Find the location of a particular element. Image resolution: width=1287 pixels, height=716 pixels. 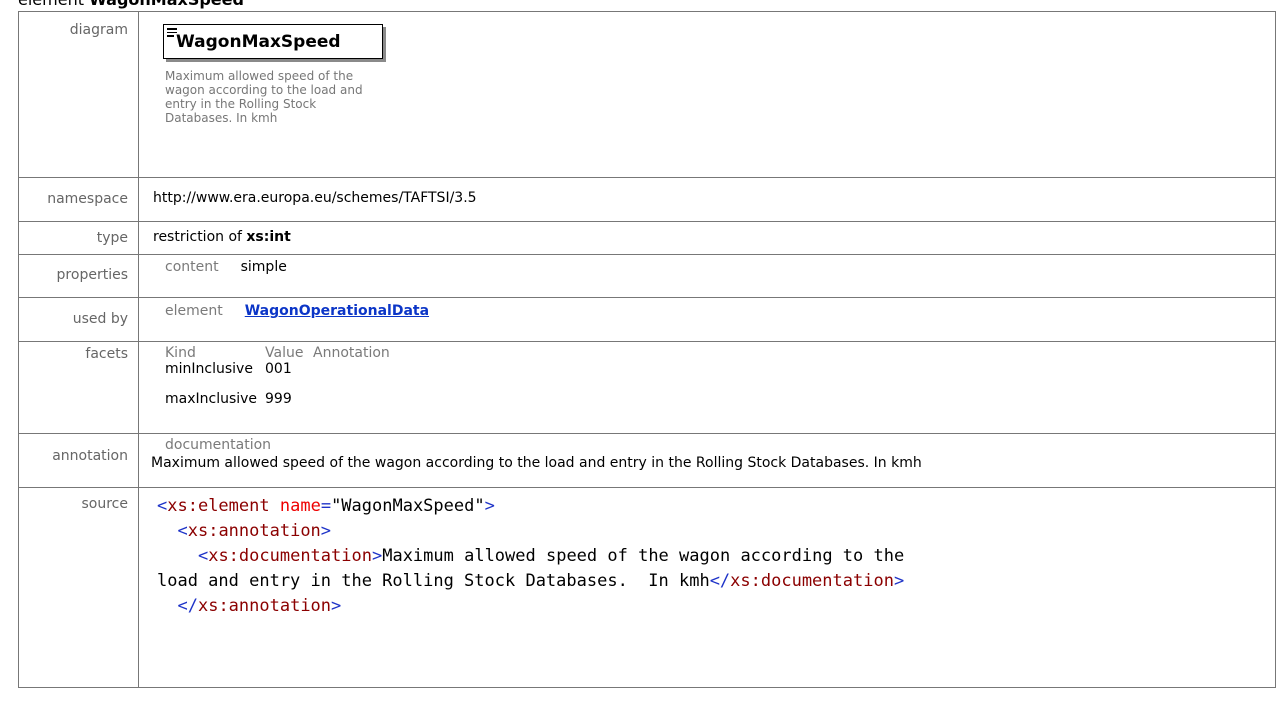

properties-content-value: simple is located at coordinates (263, 267).